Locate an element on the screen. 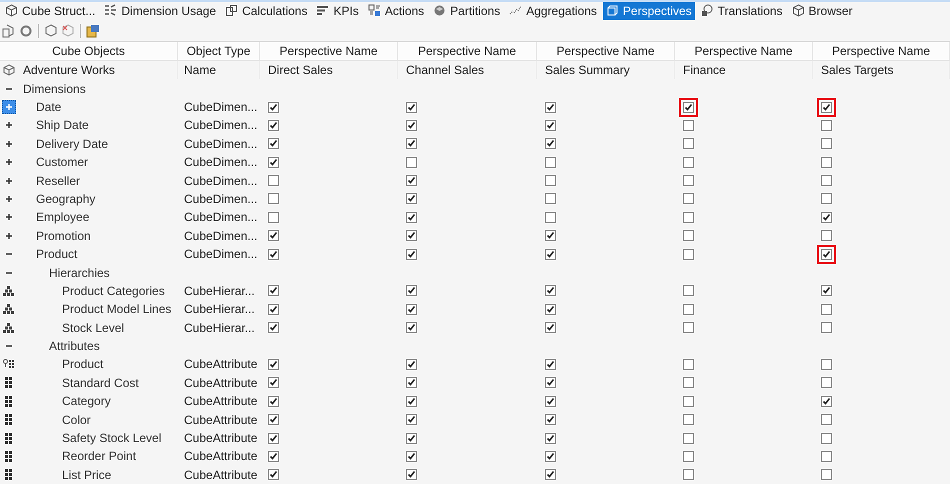 The image size is (950, 484). tree-item: Employee is located at coordinates (53, 217).